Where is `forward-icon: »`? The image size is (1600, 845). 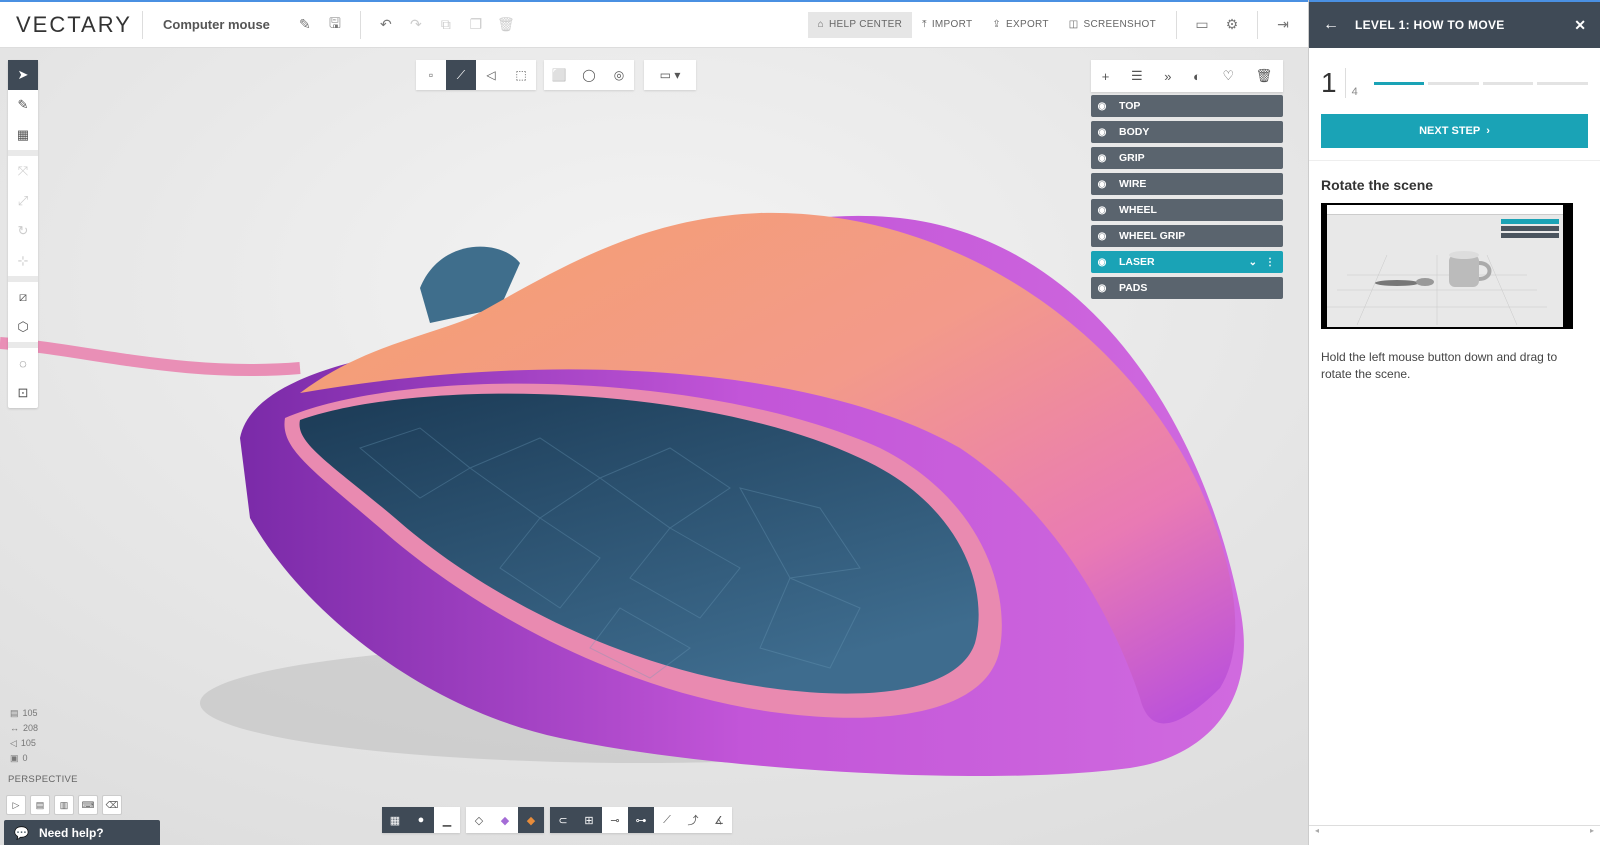
forward-icon: » is located at coordinates (1167, 76).